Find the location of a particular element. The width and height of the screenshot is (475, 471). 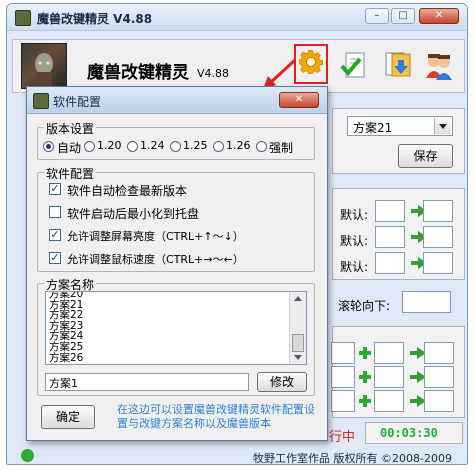

radio-version-124-label: 1.24 is located at coordinates (152, 145).